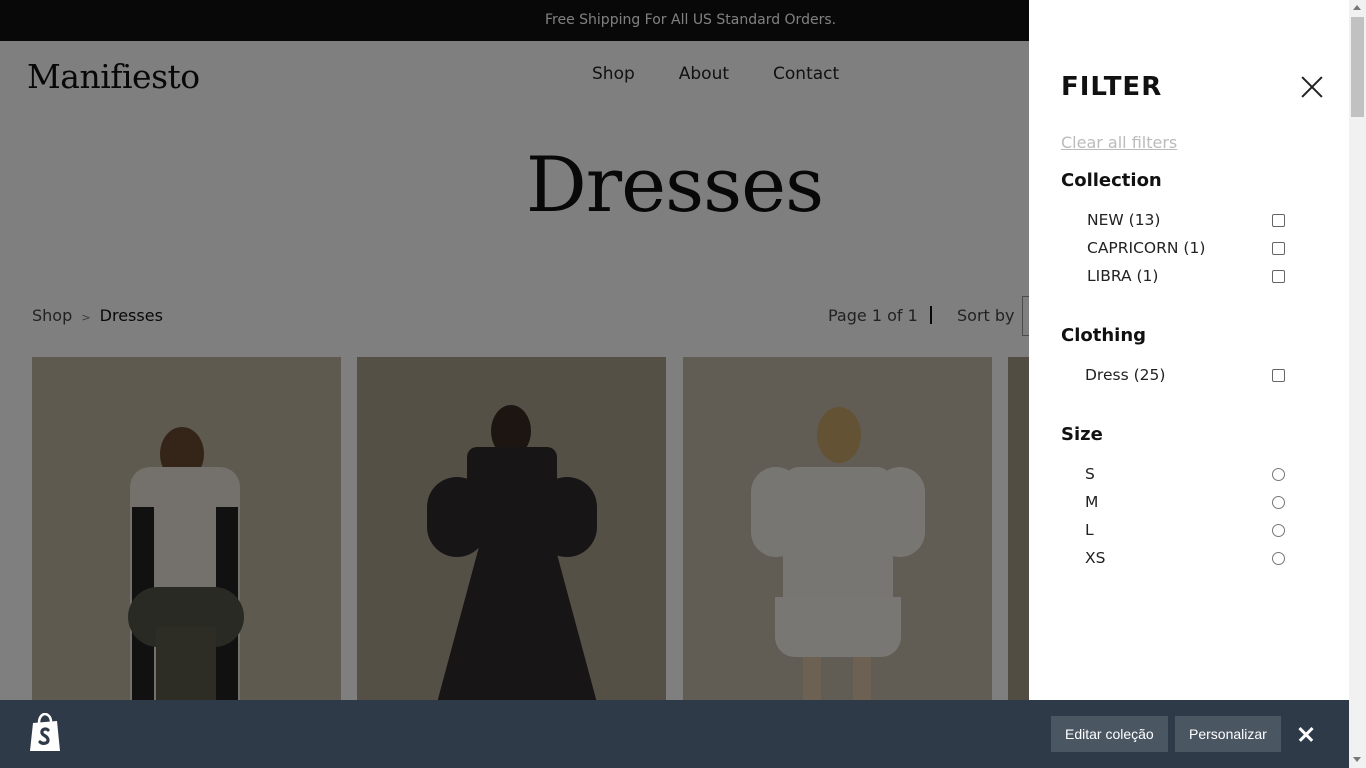  Describe the element at coordinates (1187, 248) in the screenshot. I see `filter-option-capricorn: CAPRICORN (1)` at that location.